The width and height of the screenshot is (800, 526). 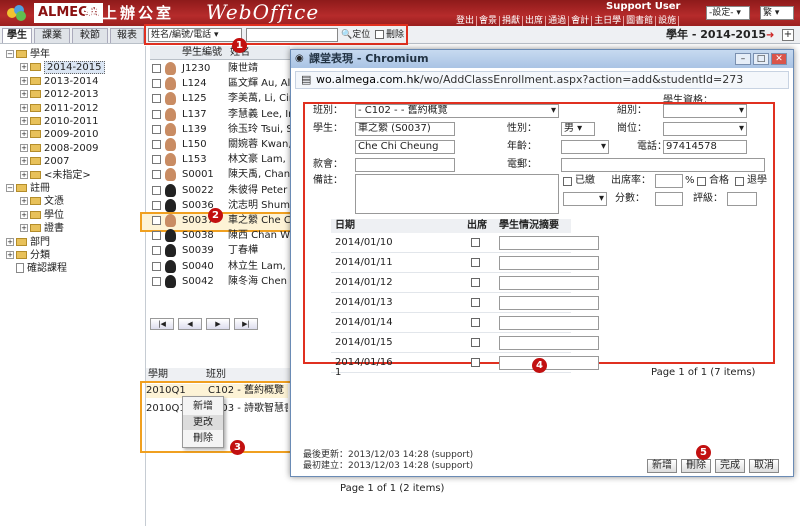 I want to click on tree-node: + 學位, so click(x=42, y=215).